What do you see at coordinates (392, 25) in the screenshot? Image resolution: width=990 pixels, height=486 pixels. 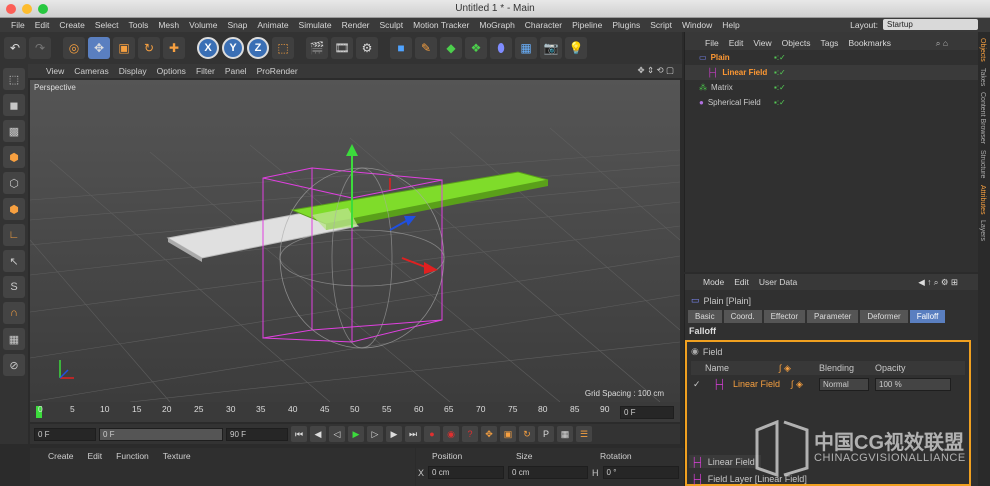 I see `menu-sculpt: Sculpt` at bounding box center [392, 25].